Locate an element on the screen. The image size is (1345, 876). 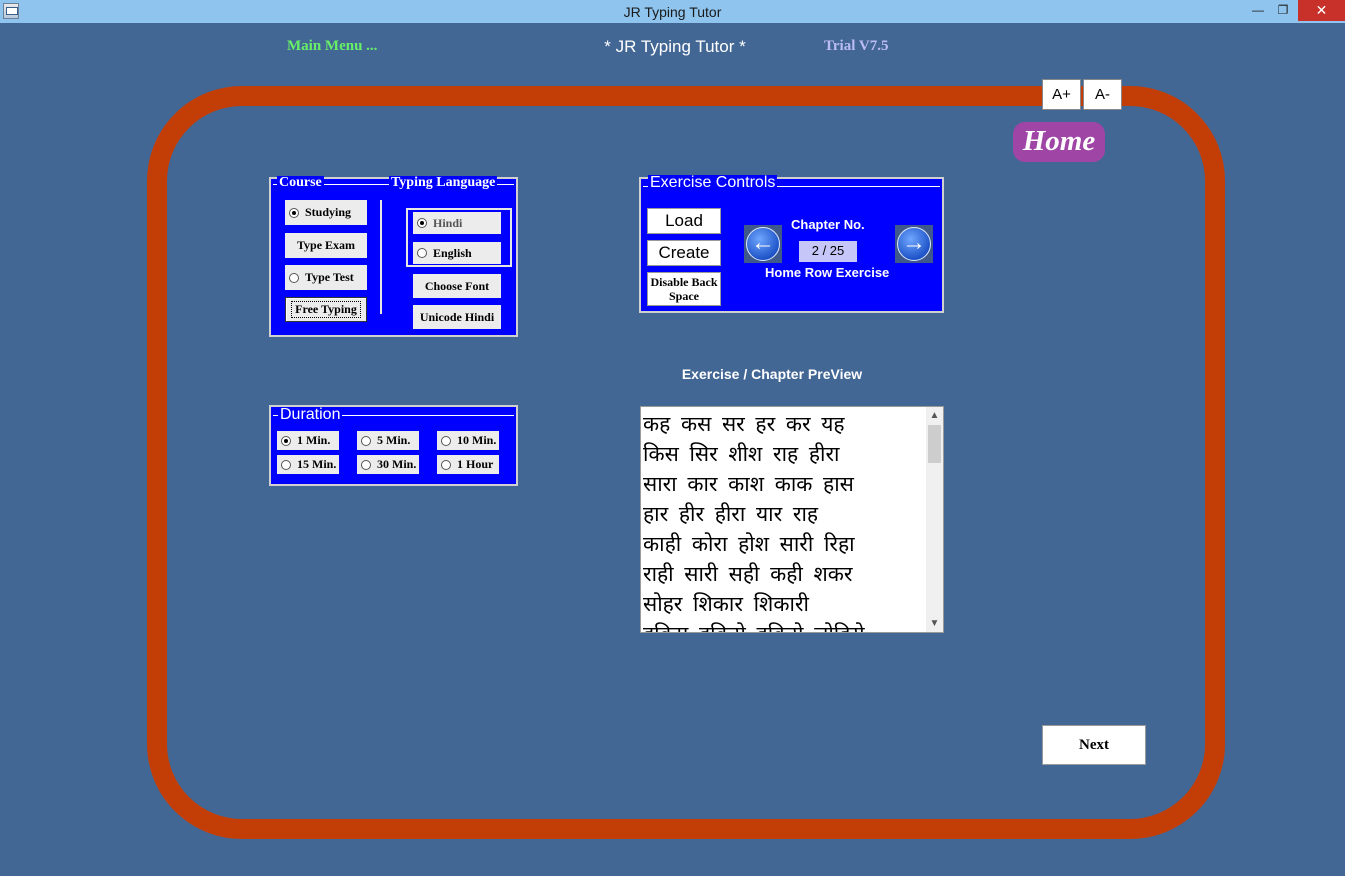
arrow-right-icon: → is located at coordinates (914, 244).